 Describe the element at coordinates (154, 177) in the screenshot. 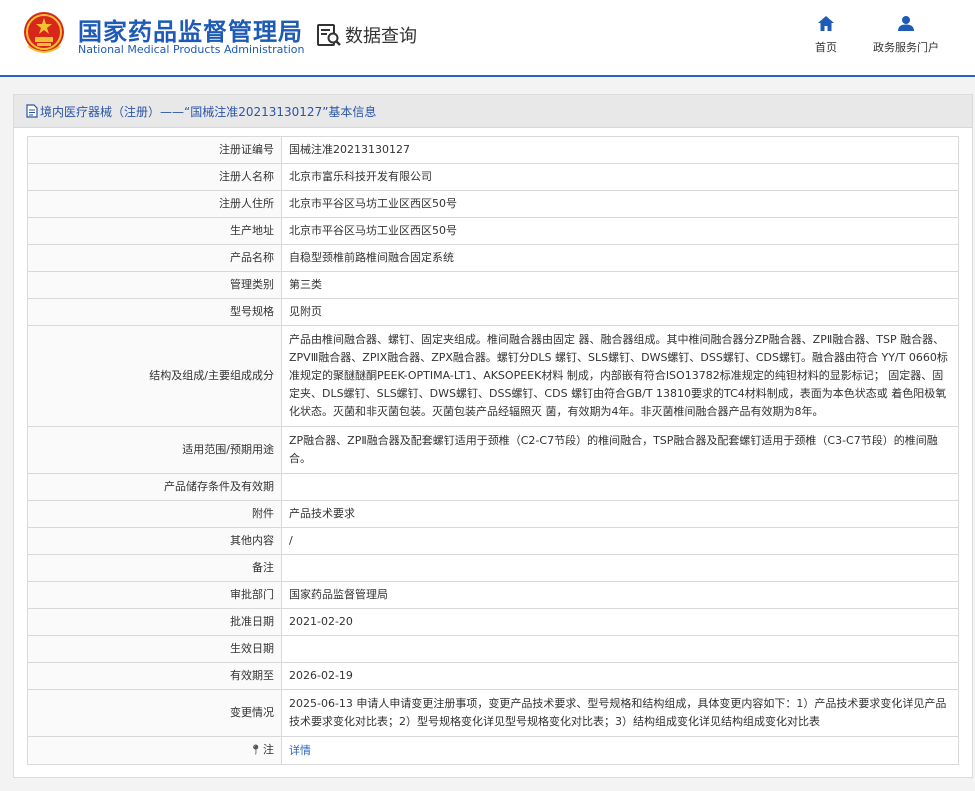

I see `field-label: 注册人名称` at that location.